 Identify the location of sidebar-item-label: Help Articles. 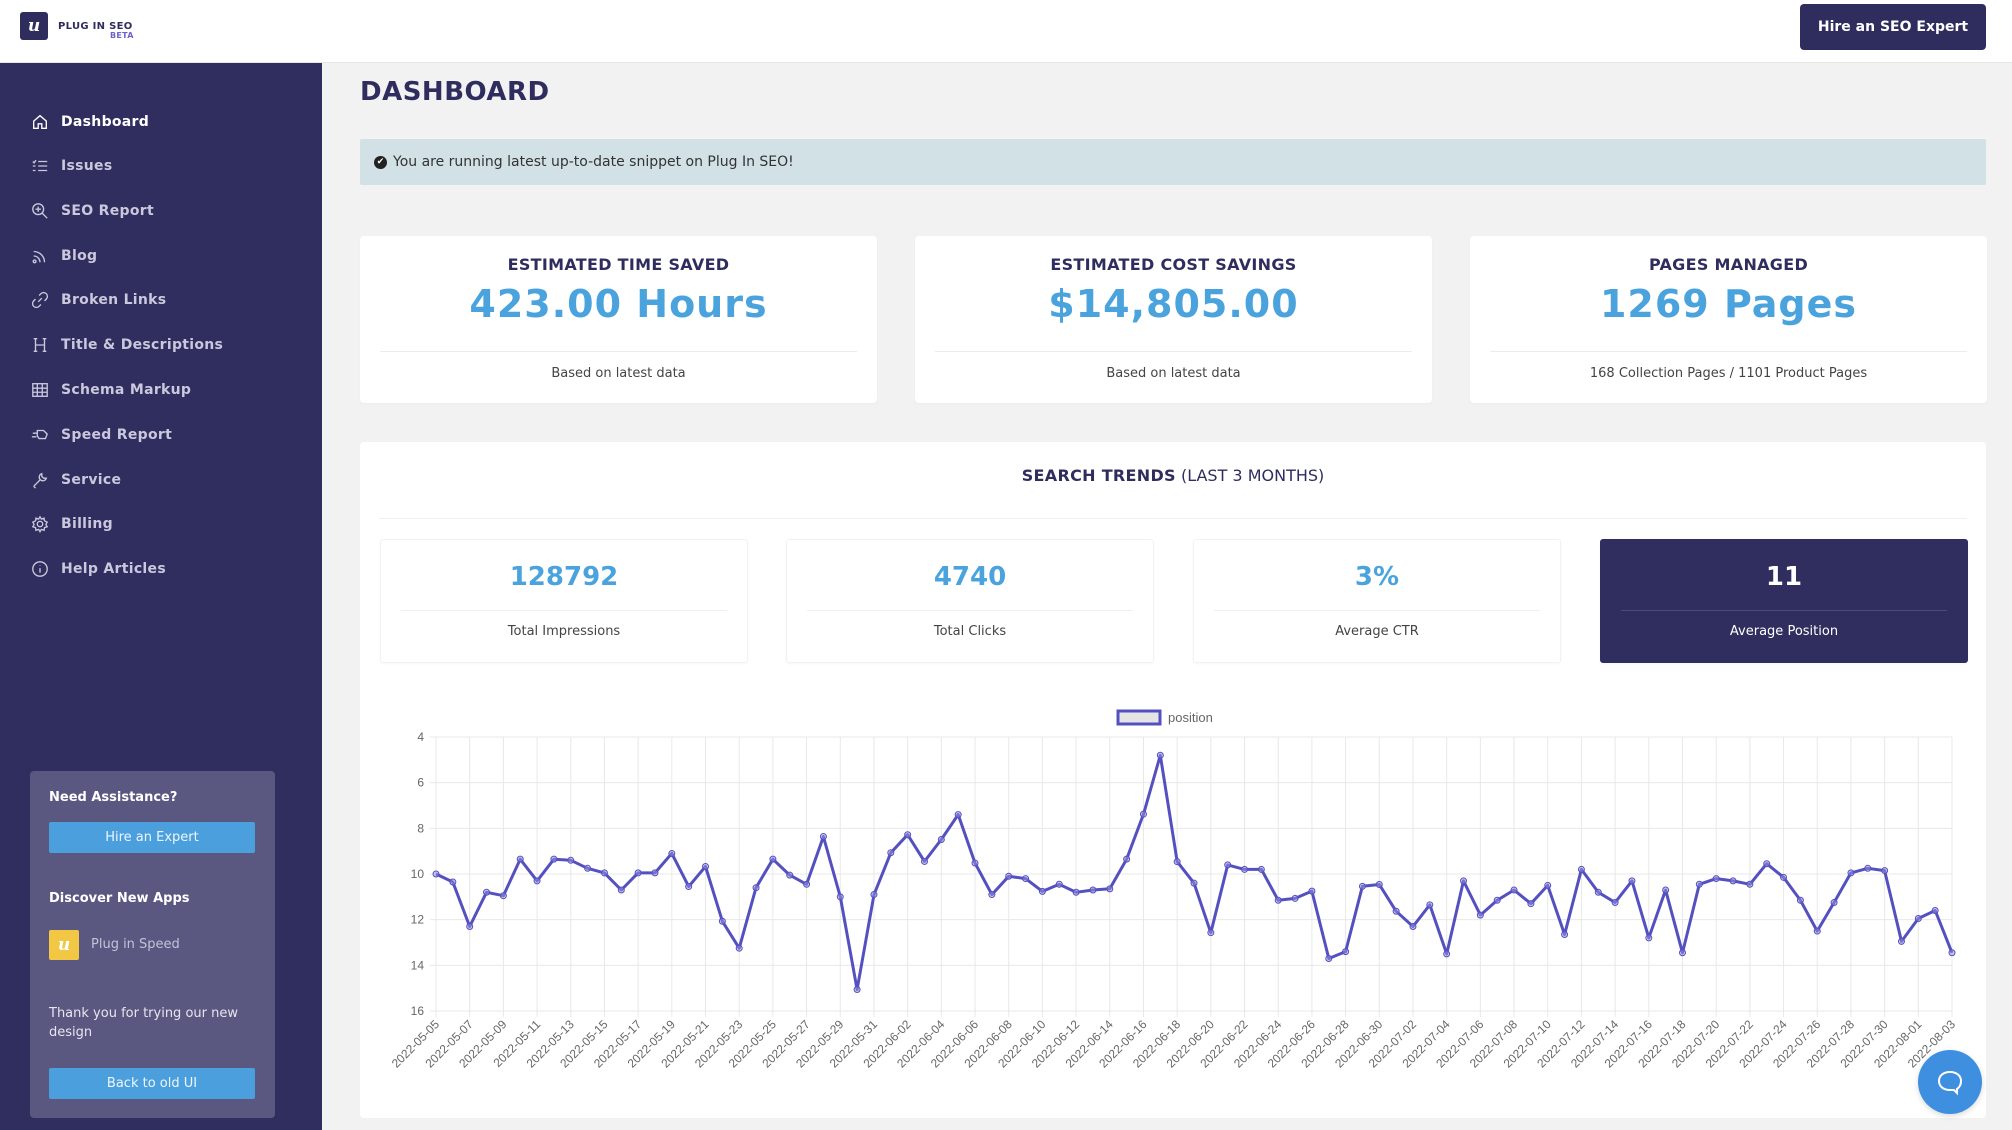
(113, 569).